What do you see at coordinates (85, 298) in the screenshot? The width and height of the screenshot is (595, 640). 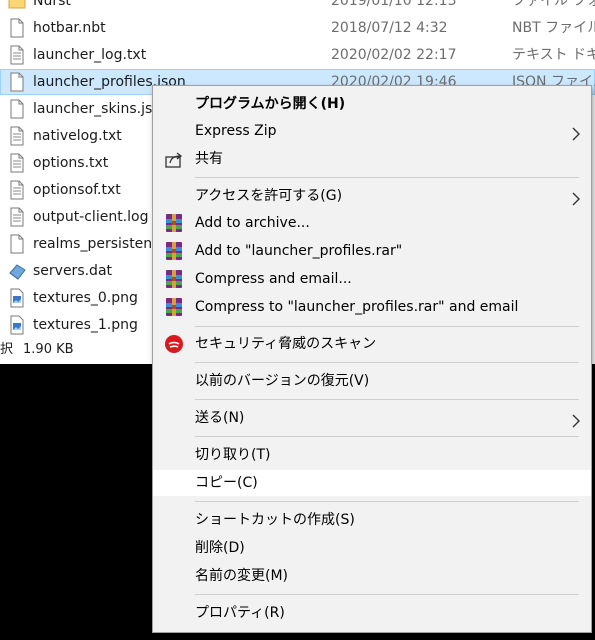 I see `file-name: textures_0.png` at bounding box center [85, 298].